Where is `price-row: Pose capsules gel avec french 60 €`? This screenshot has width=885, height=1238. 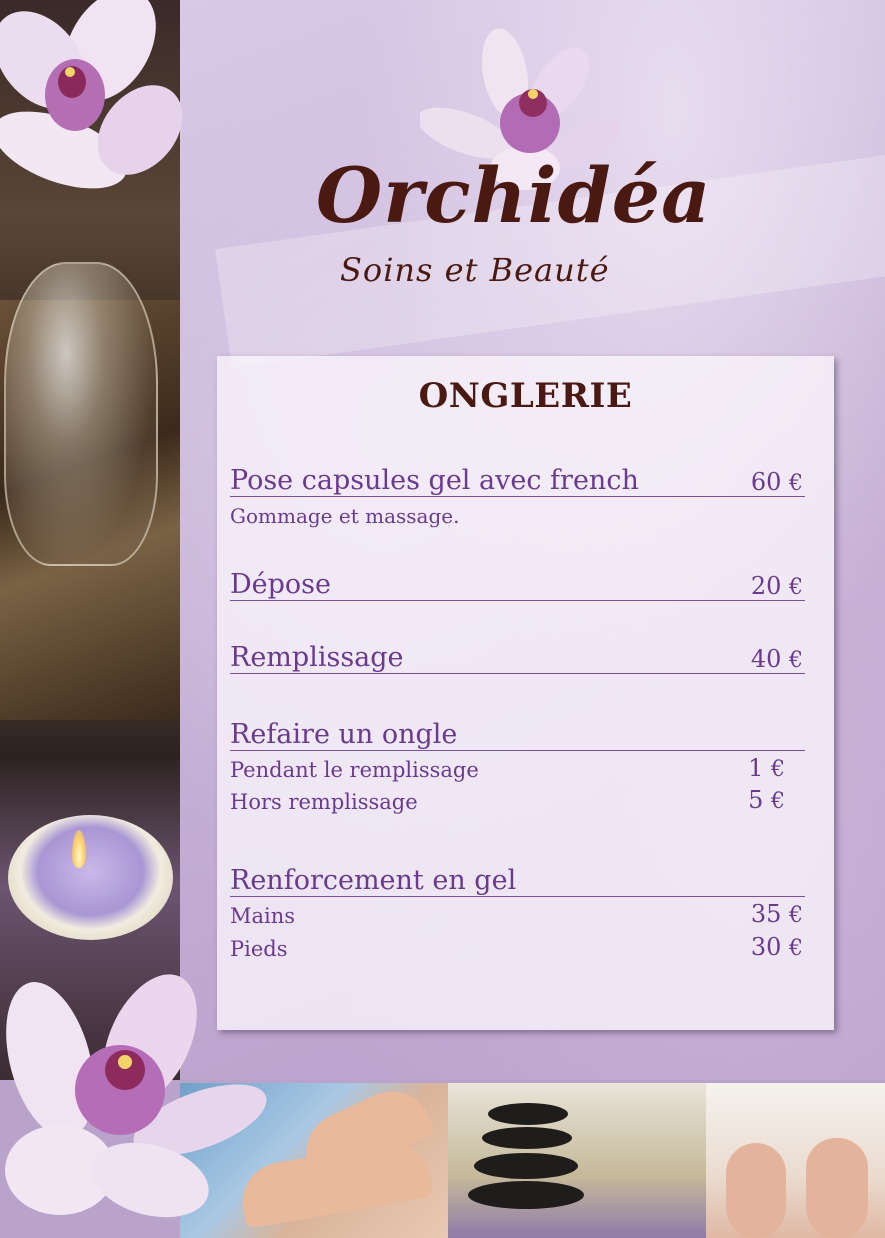 price-row: Pose capsules gel avec french 60 € is located at coordinates (517, 478).